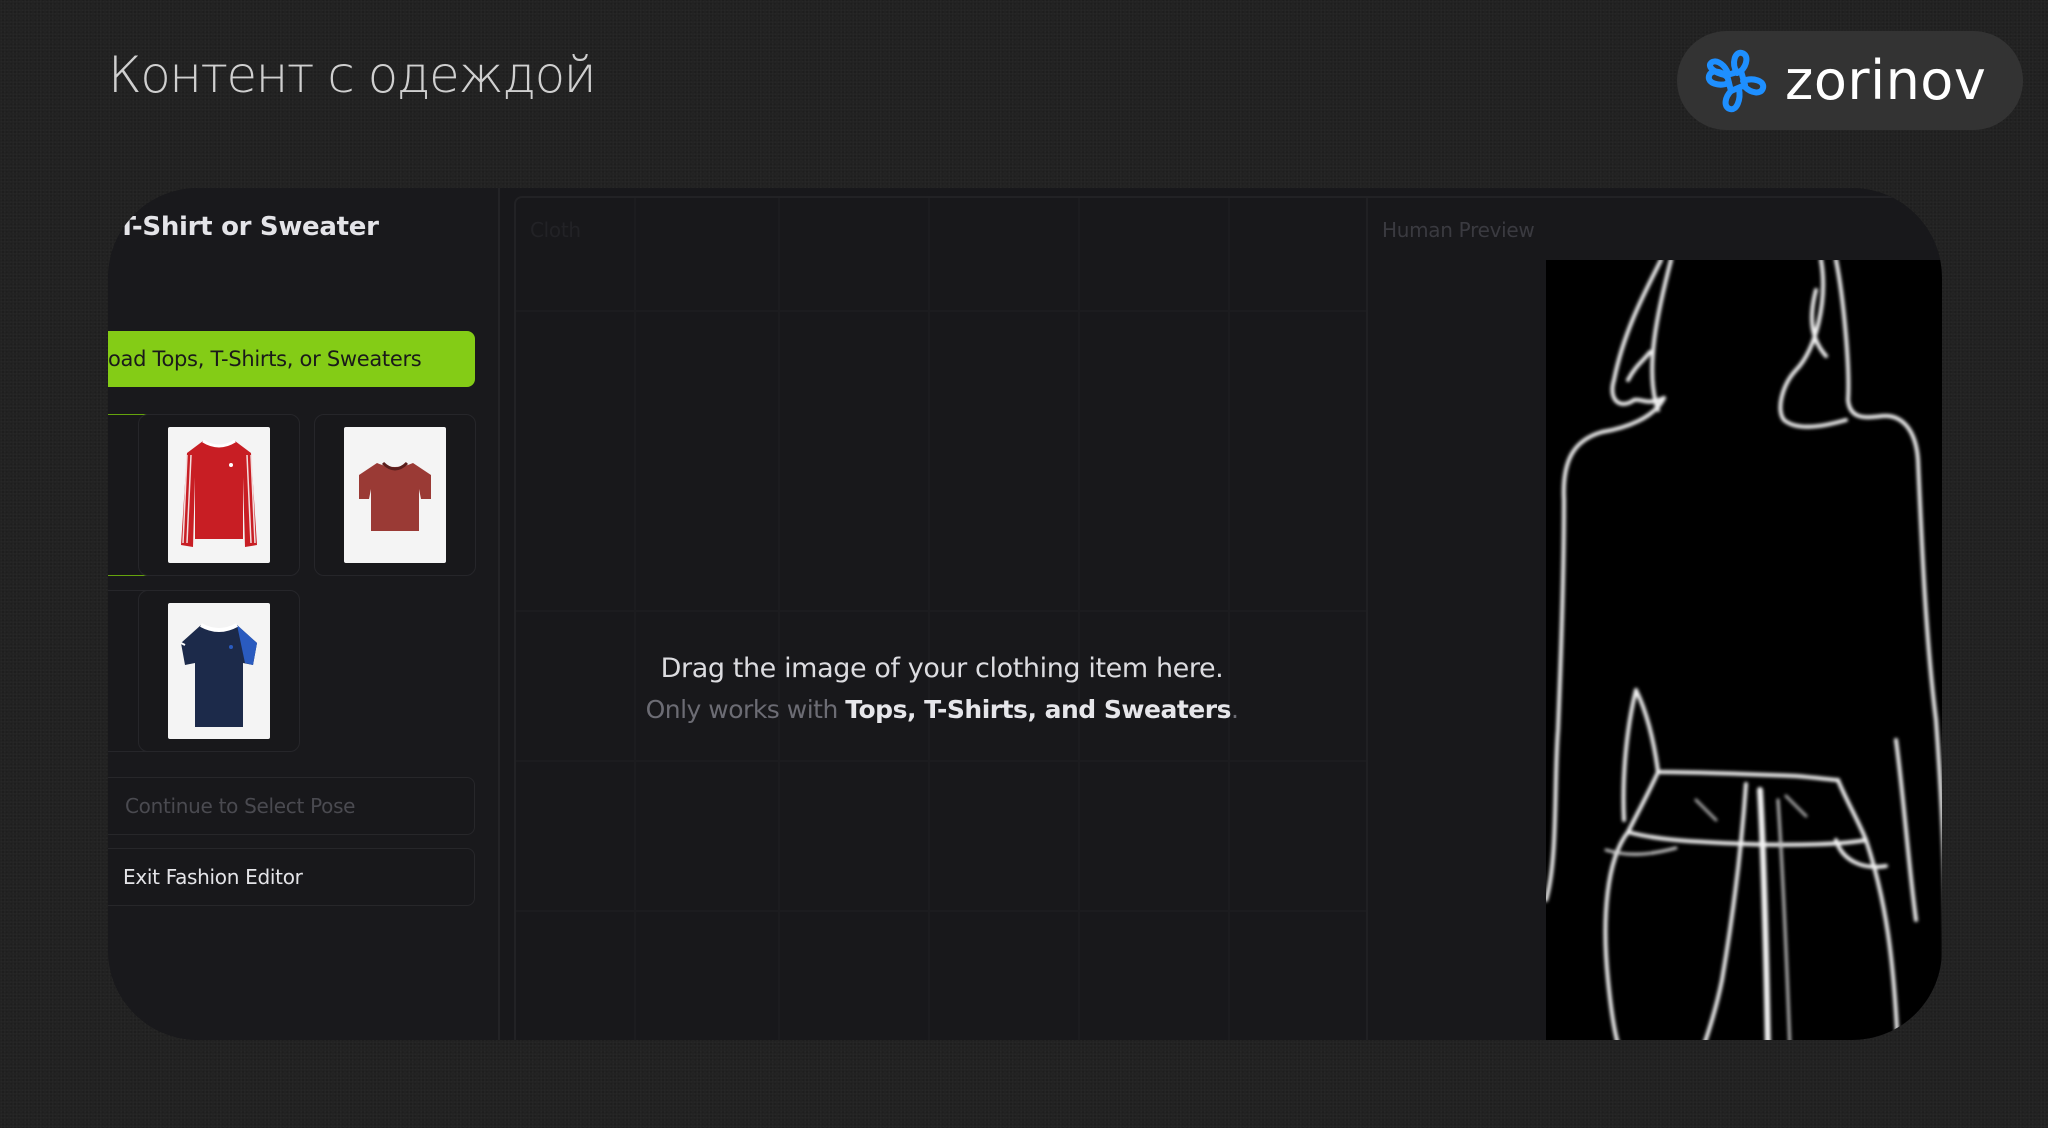 This screenshot has width=2048, height=1128. Describe the element at coordinates (1234, 709) in the screenshot. I see `dropzone-secondary-suffix: .` at that location.